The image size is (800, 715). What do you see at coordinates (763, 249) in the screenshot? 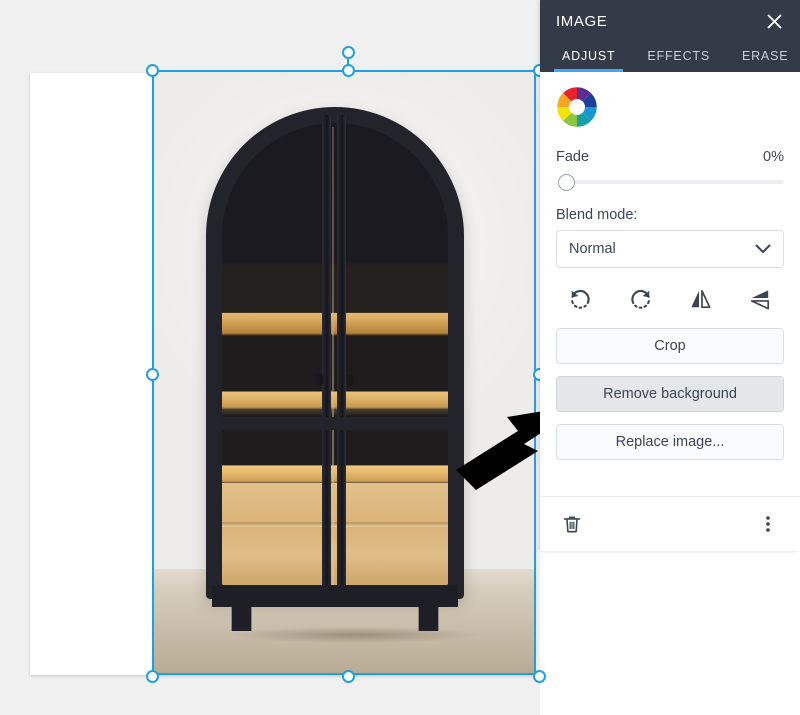
I see `chevron-down-icon` at bounding box center [763, 249].